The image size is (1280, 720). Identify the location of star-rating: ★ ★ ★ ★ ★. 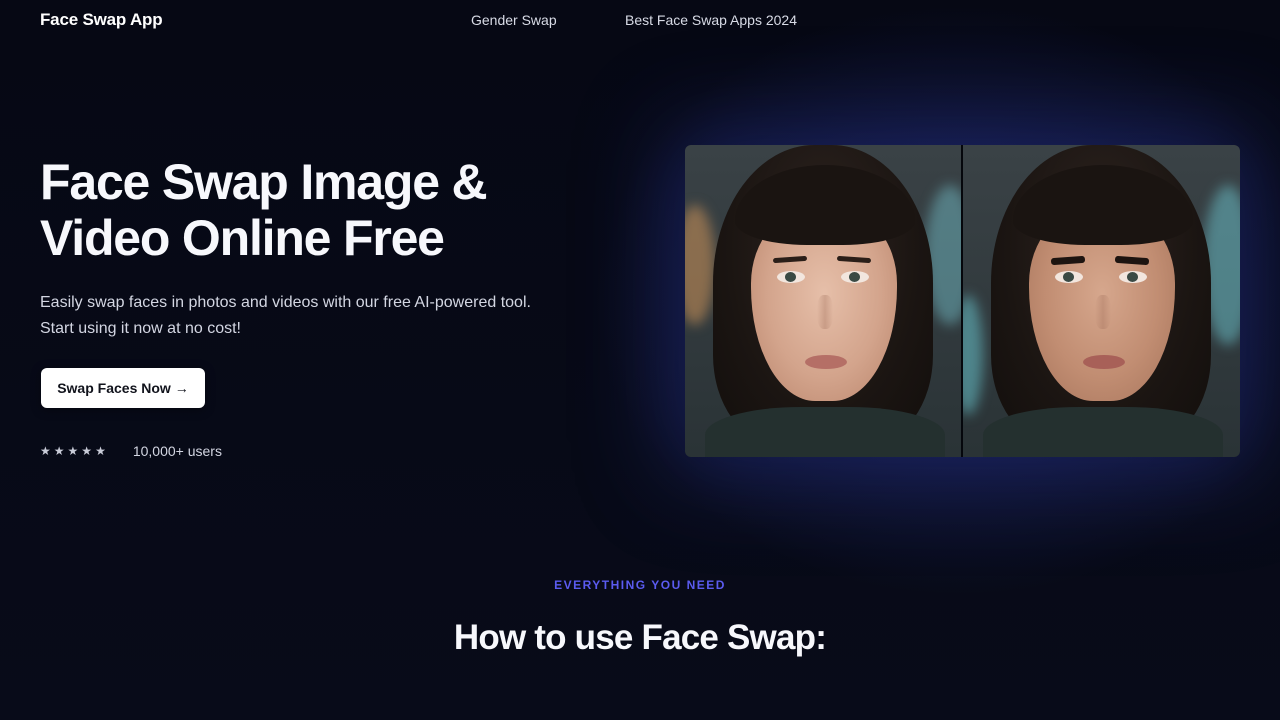
(73, 451).